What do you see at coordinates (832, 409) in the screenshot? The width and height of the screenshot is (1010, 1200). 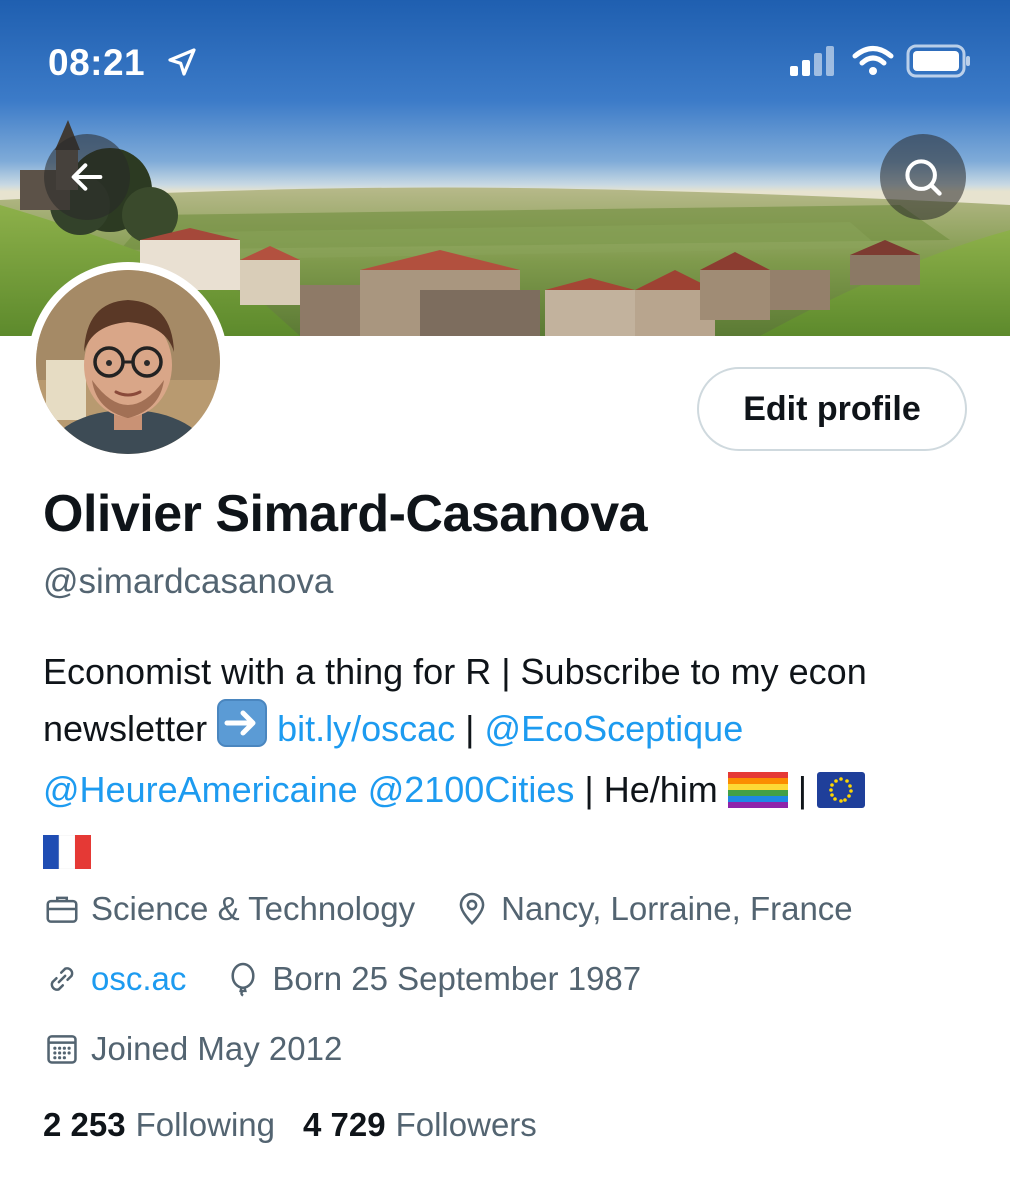 I see `edit-profile-button: Edit profile` at bounding box center [832, 409].